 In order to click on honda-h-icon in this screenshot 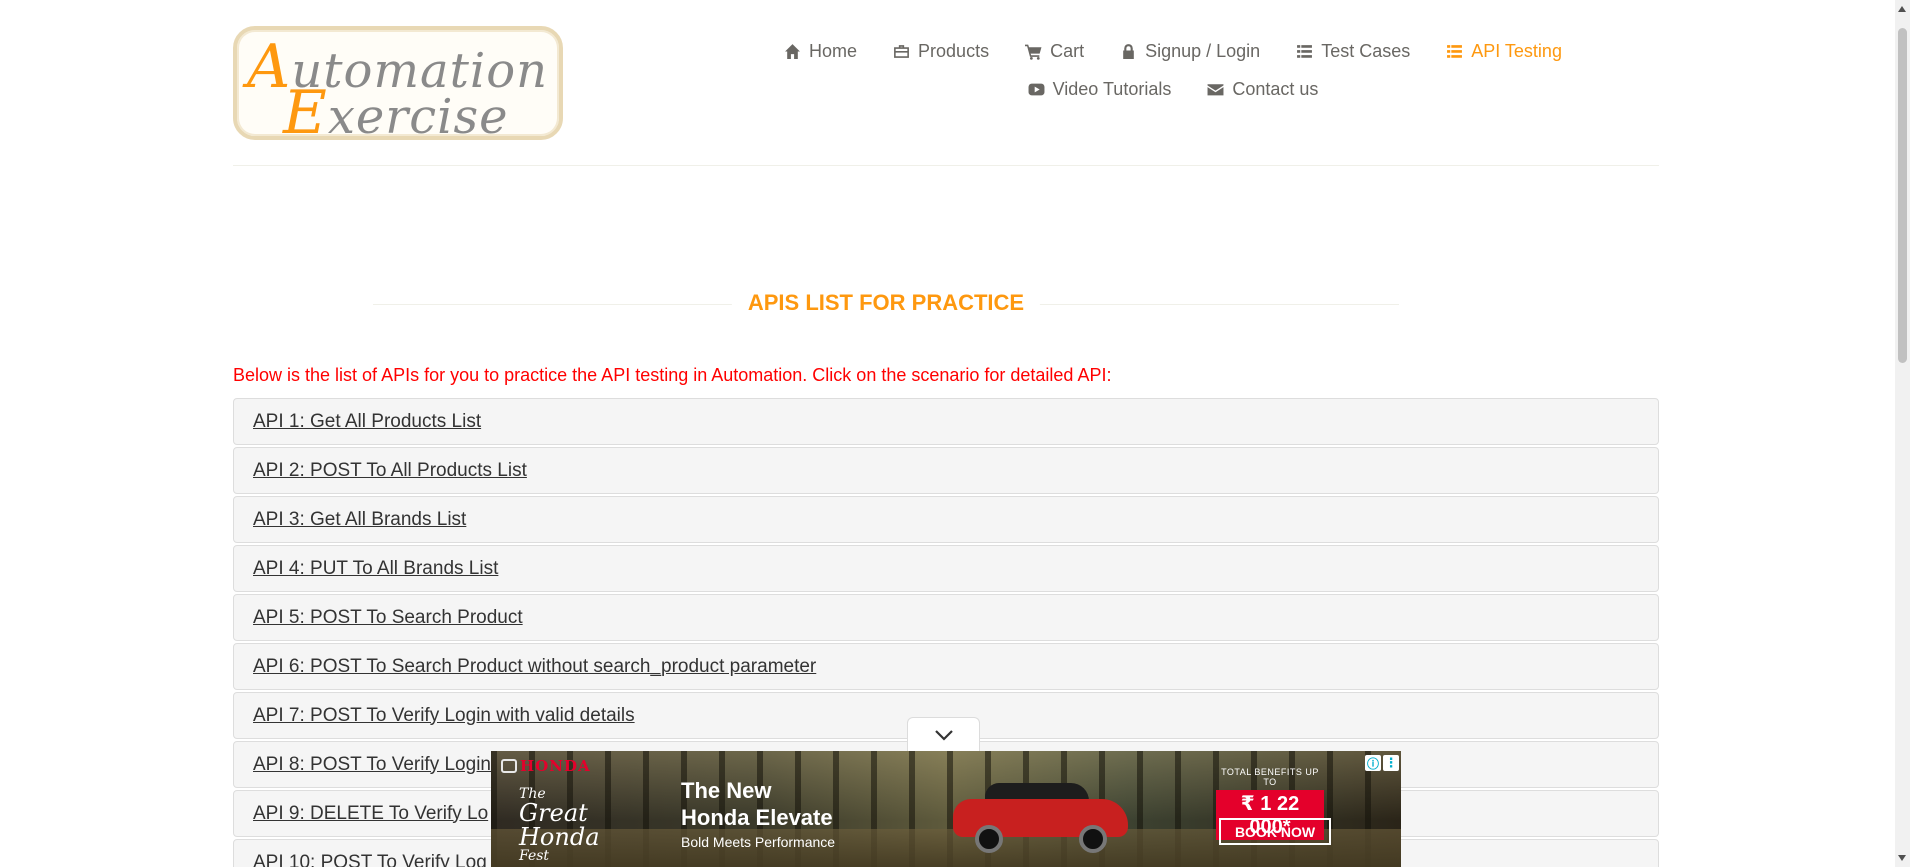, I will do `click(509, 766)`.